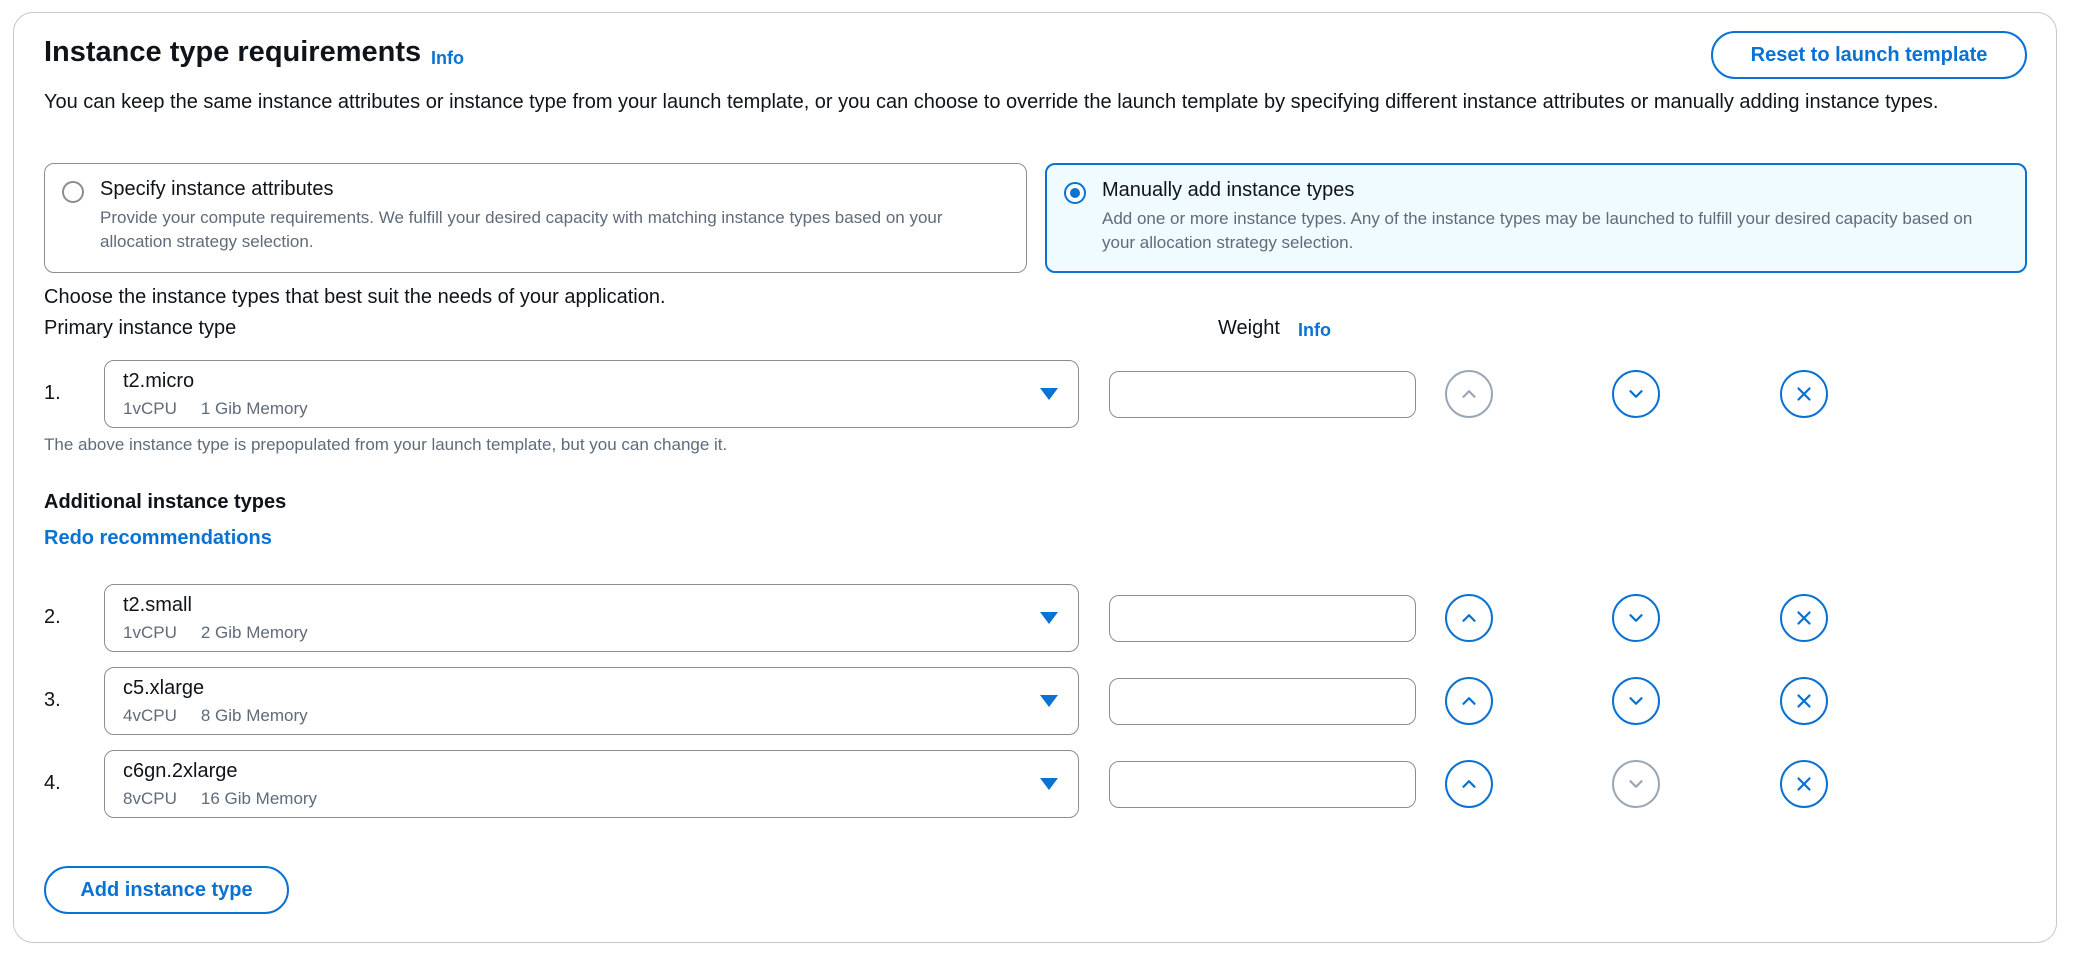 Image resolution: width=2073 pixels, height=958 pixels. What do you see at coordinates (591, 394) in the screenshot?
I see `instance-type-select: t2.micro 1vCPU 1 Gib Memory` at bounding box center [591, 394].